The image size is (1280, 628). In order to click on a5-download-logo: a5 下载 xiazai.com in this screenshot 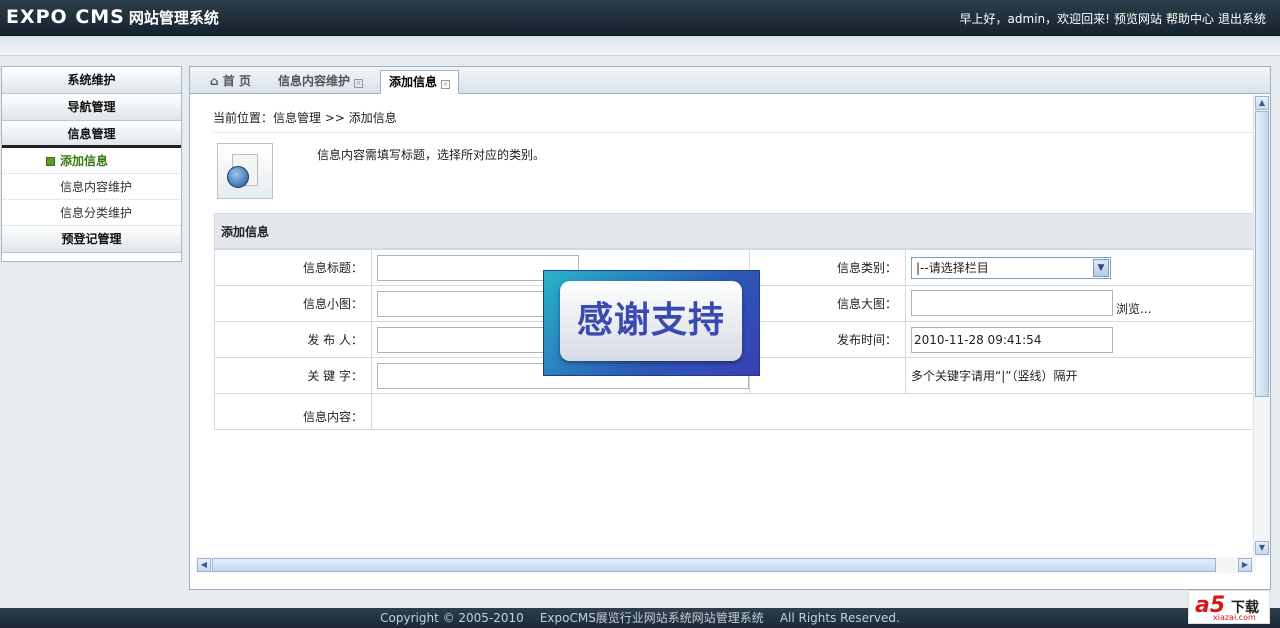, I will do `click(1229, 607)`.